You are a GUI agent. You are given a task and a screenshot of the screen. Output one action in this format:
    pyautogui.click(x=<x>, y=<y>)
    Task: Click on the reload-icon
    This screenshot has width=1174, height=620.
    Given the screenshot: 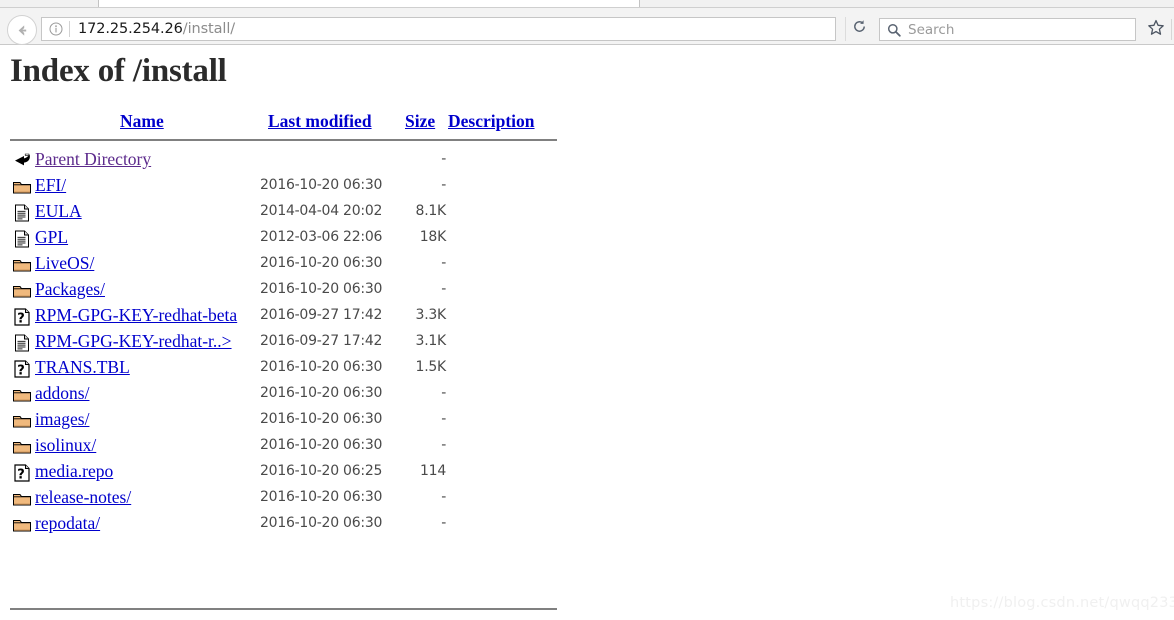 What is the action you would take?
    pyautogui.click(x=859, y=29)
    